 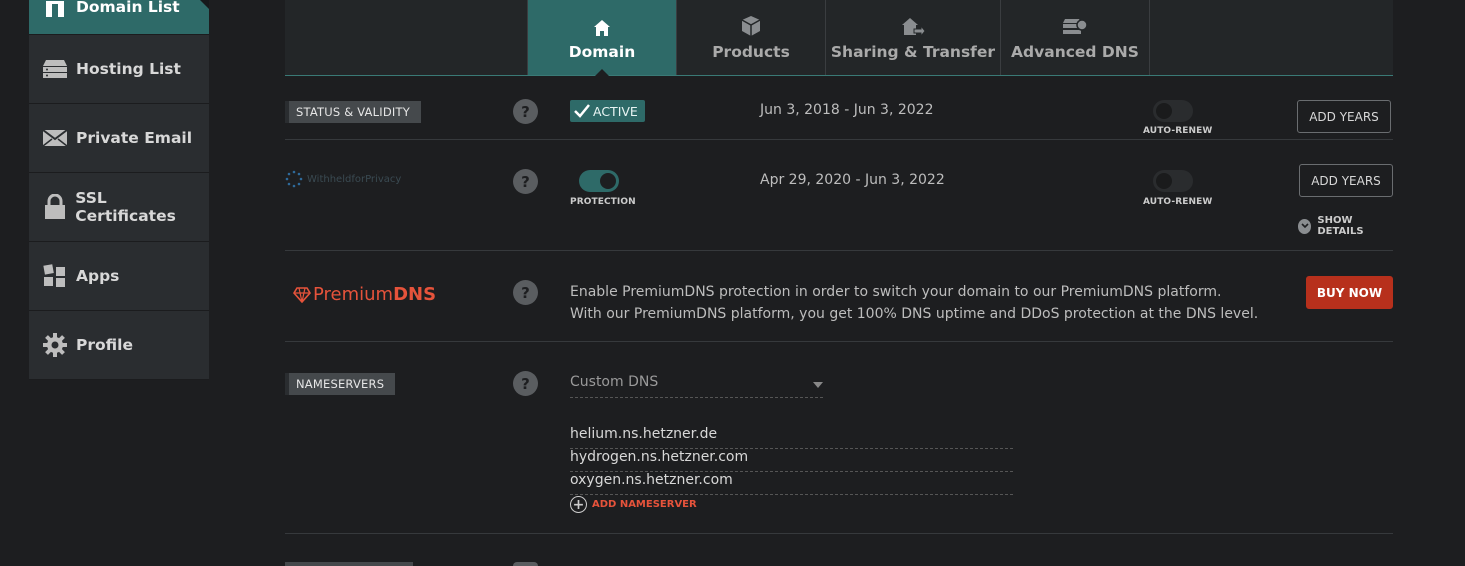 What do you see at coordinates (104, 345) in the screenshot?
I see `sidebar-item-label: Profile` at bounding box center [104, 345].